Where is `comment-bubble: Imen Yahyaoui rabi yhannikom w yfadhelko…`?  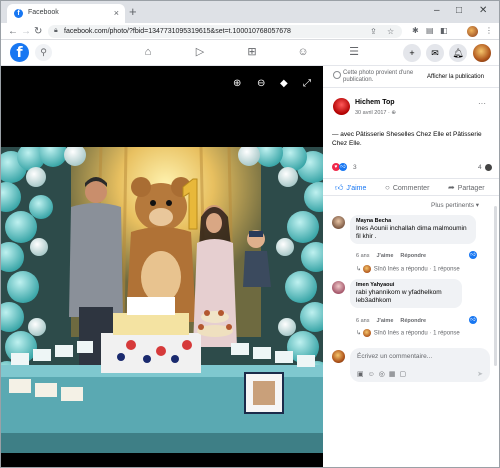 comment-bubble: Imen Yahyaoui rabi yhannikom w yfadhelko… is located at coordinates (406, 293).